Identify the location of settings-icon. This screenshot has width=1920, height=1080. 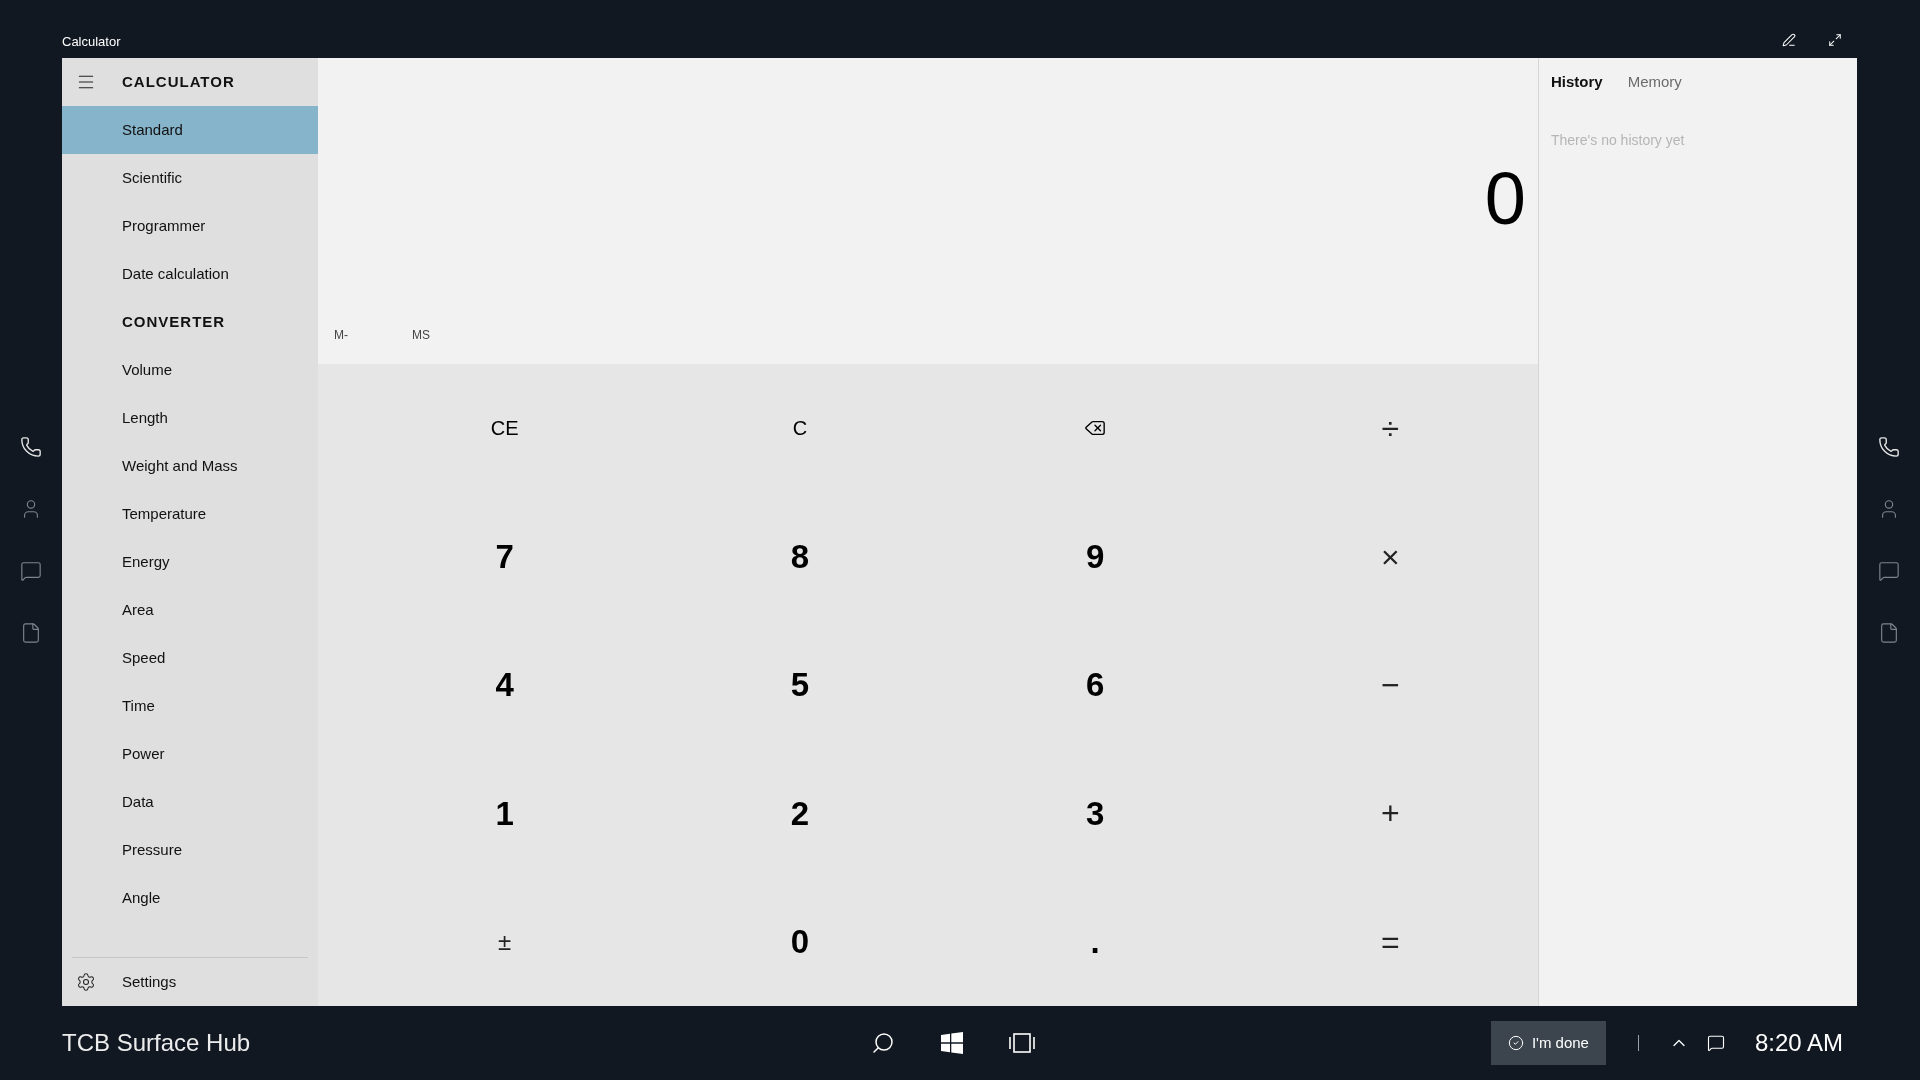
(86, 982).